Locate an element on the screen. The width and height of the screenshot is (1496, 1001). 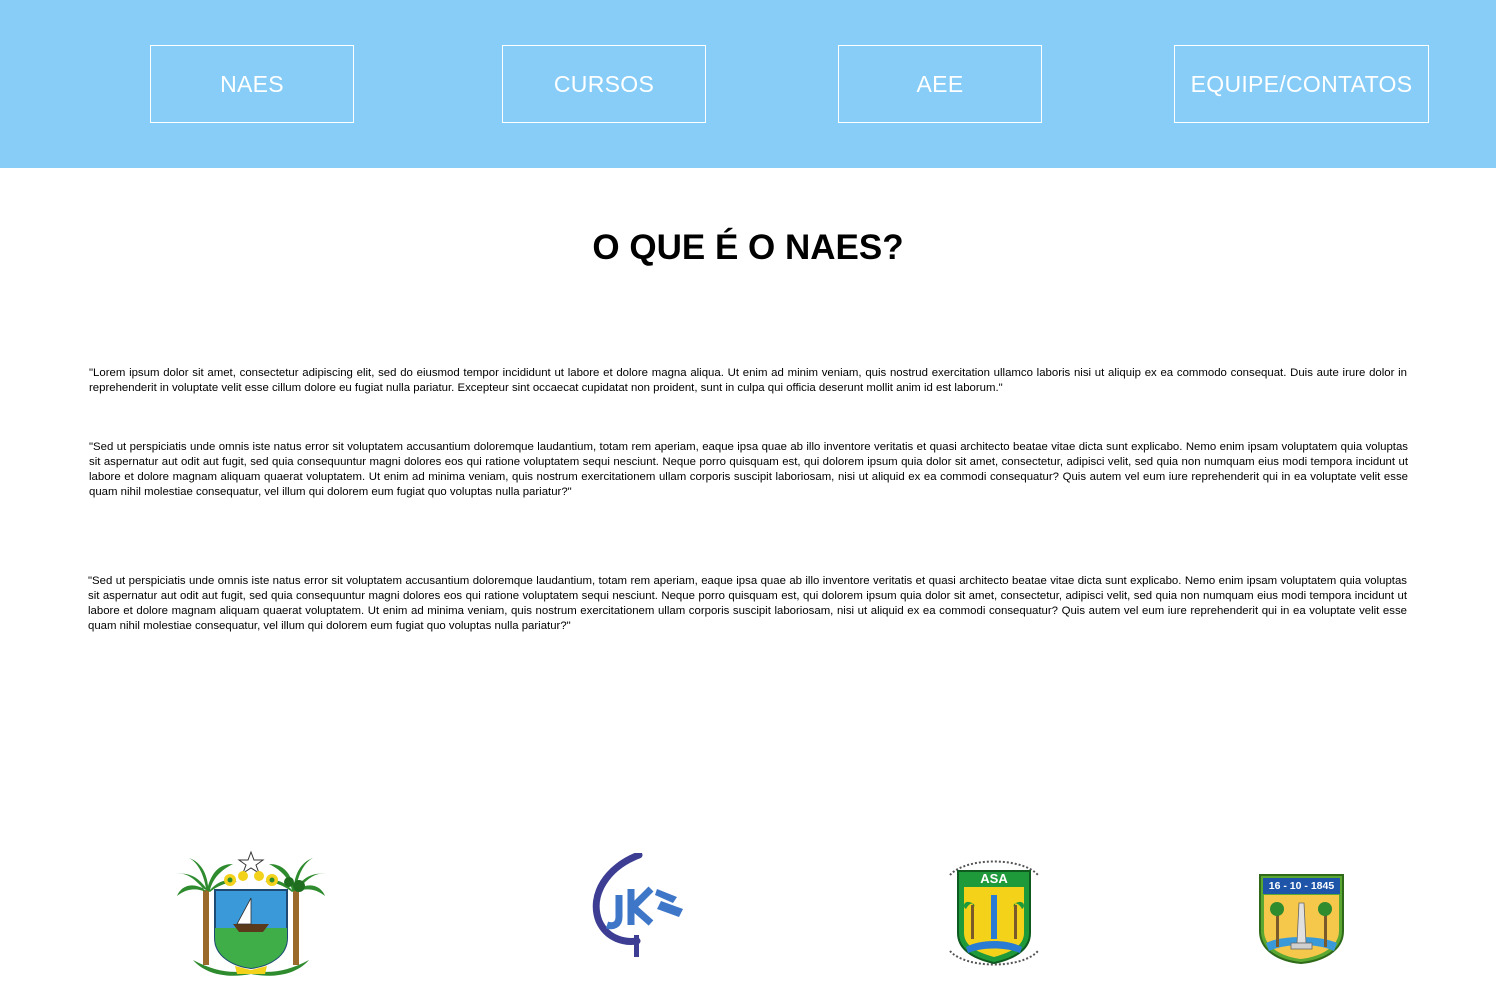
asa-association-logo-icon: ASA is located at coordinates (994, 912).